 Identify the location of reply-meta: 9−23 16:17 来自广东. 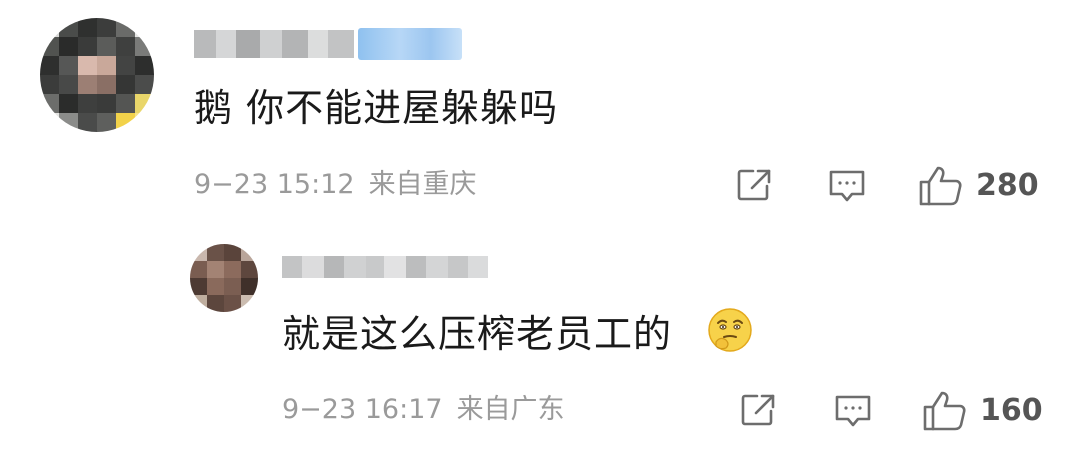
(423, 410).